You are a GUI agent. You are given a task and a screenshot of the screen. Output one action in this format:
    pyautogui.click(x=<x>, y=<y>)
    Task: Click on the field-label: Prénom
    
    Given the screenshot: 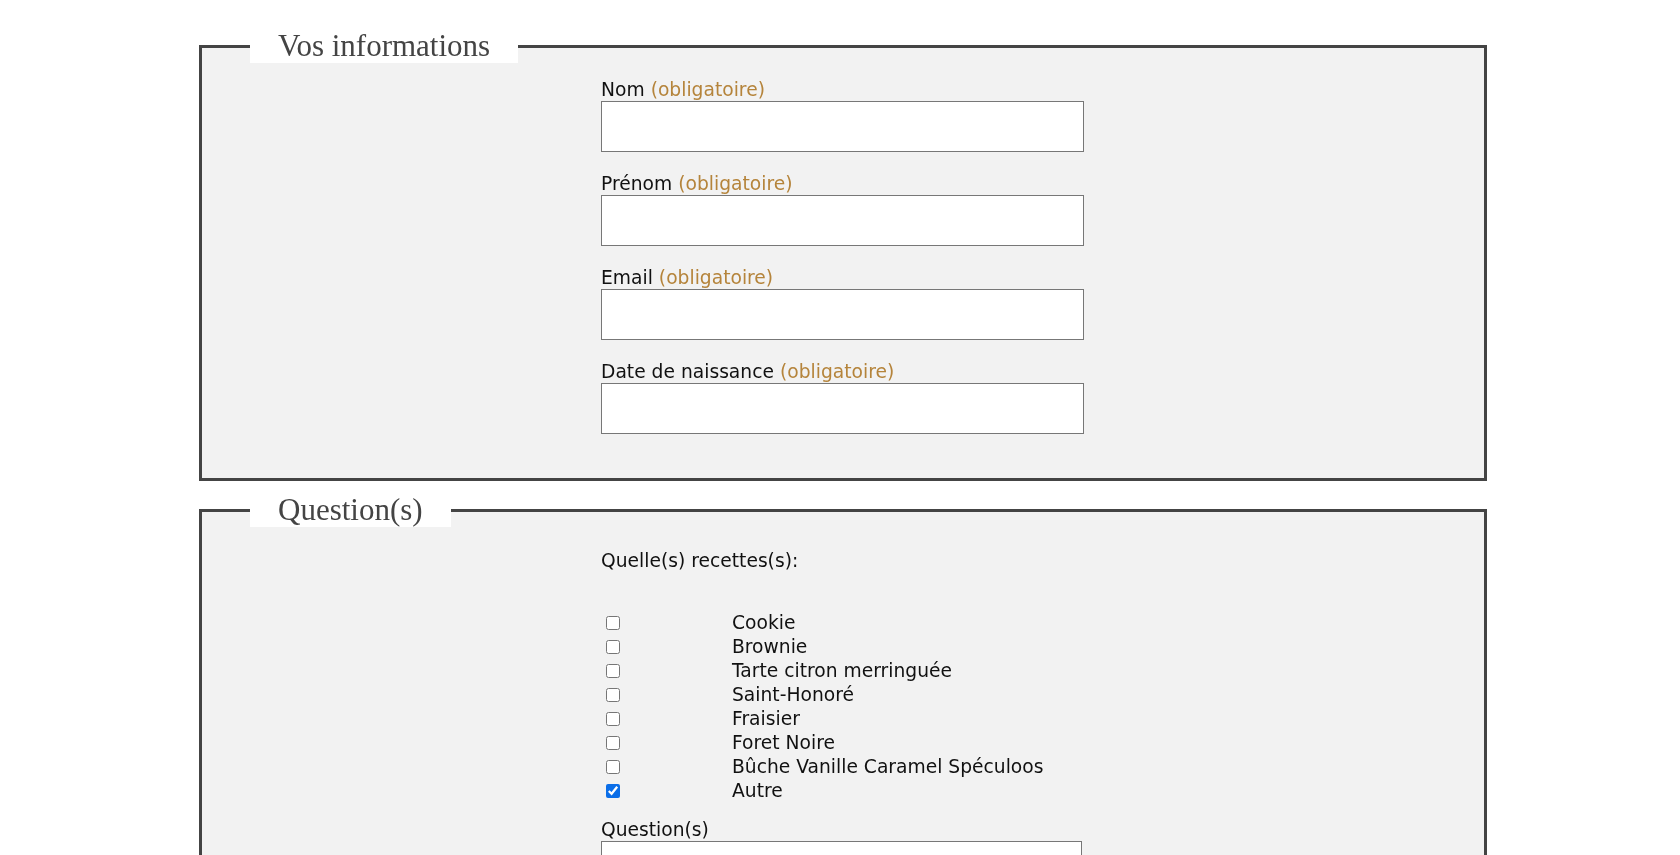 What is the action you would take?
    pyautogui.click(x=637, y=183)
    